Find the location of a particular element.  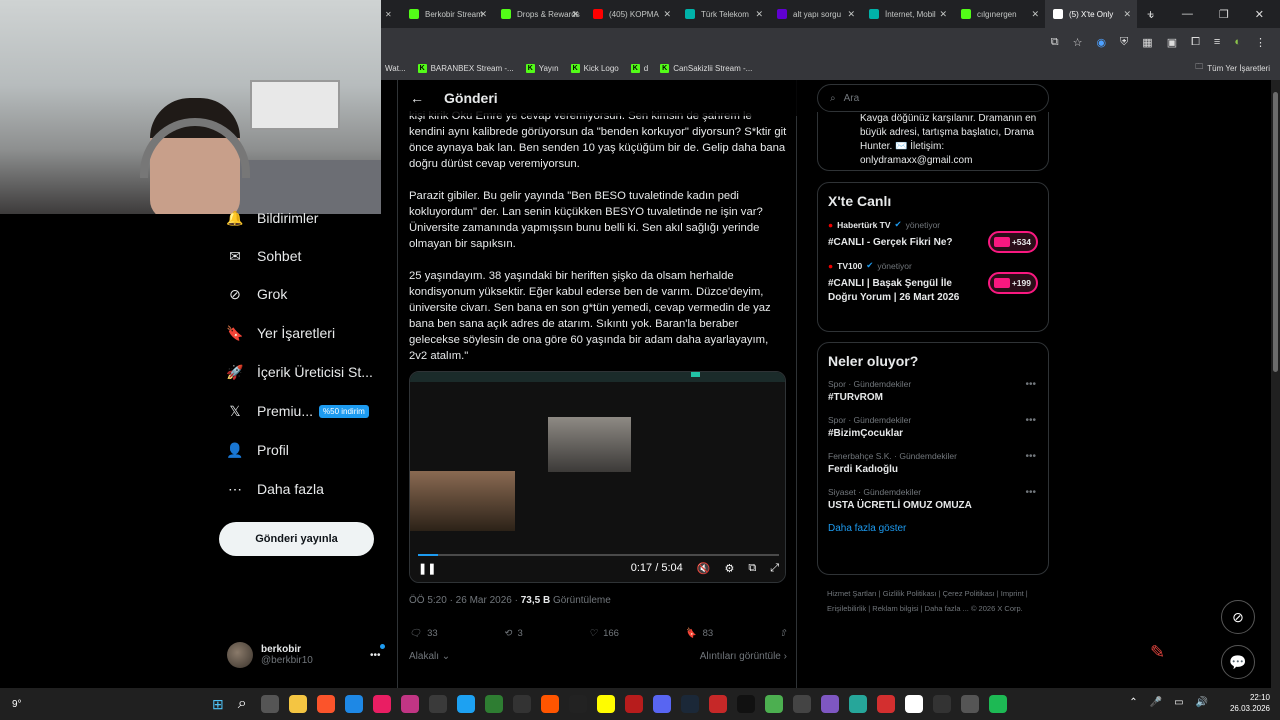

spotify-icon is located at coordinates (997, 704).